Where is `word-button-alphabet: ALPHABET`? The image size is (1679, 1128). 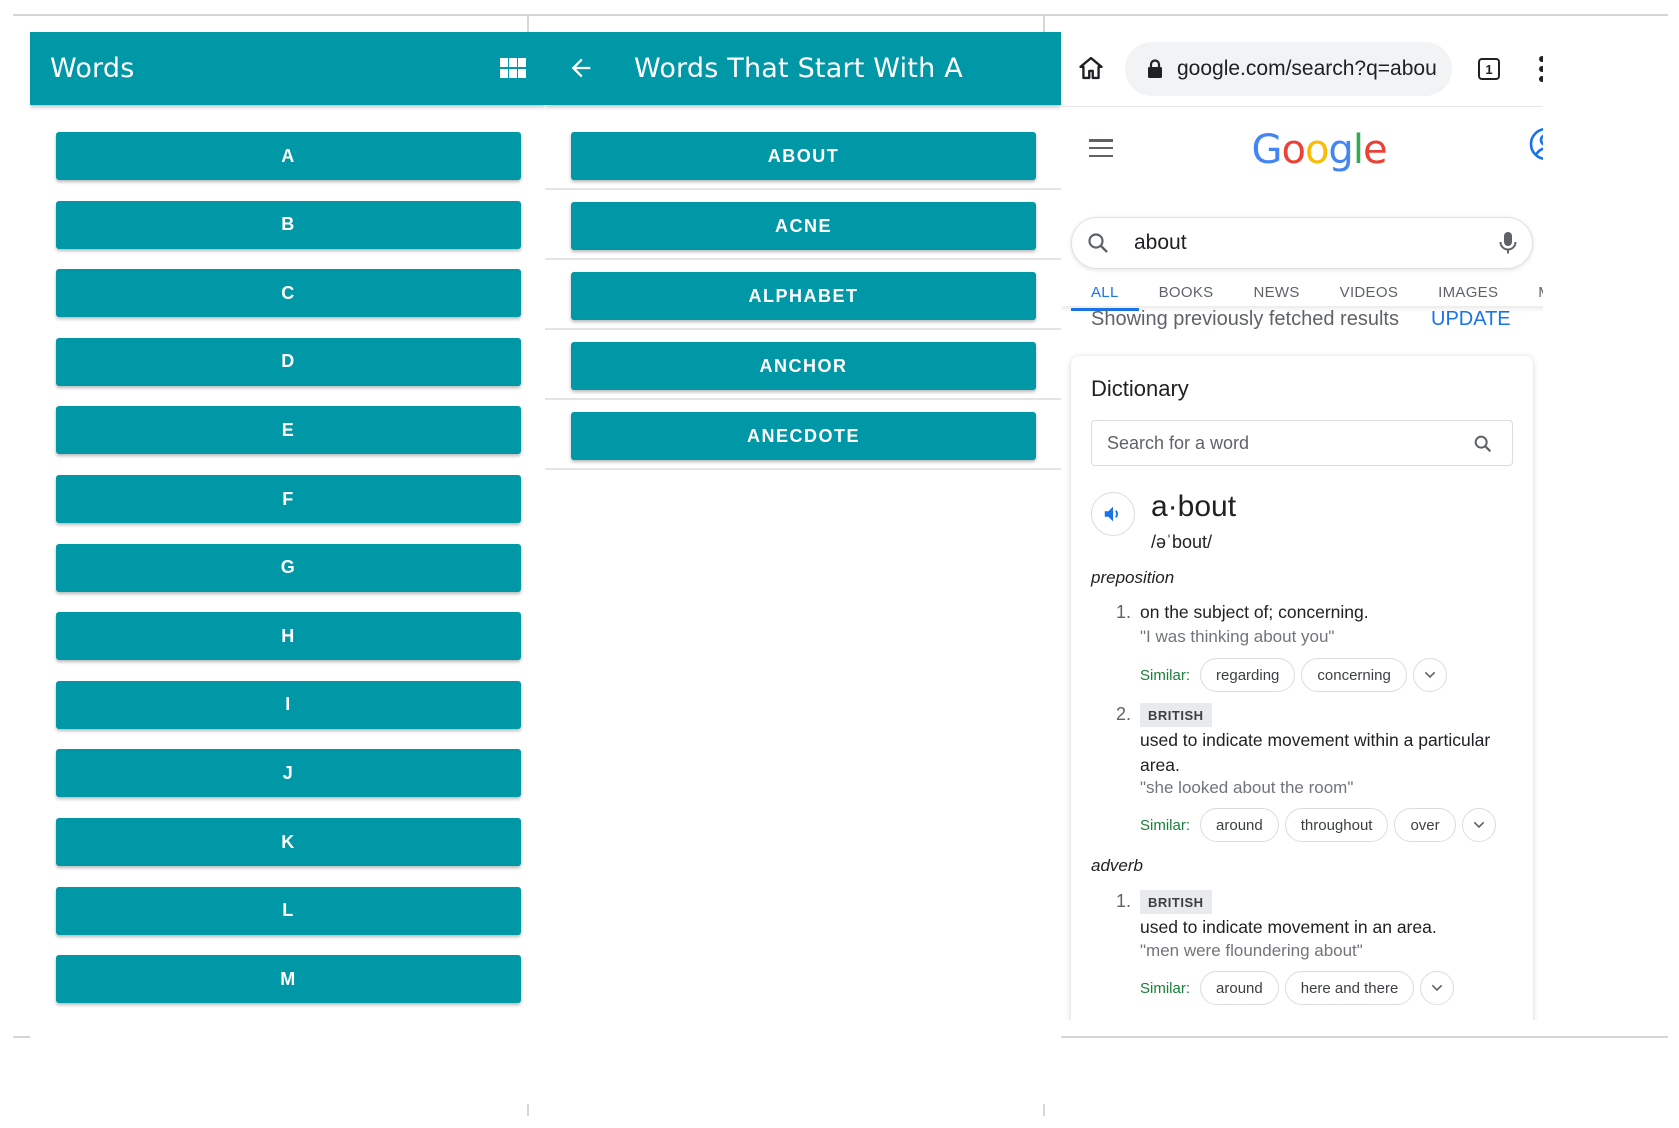 word-button-alphabet: ALPHABET is located at coordinates (803, 296).